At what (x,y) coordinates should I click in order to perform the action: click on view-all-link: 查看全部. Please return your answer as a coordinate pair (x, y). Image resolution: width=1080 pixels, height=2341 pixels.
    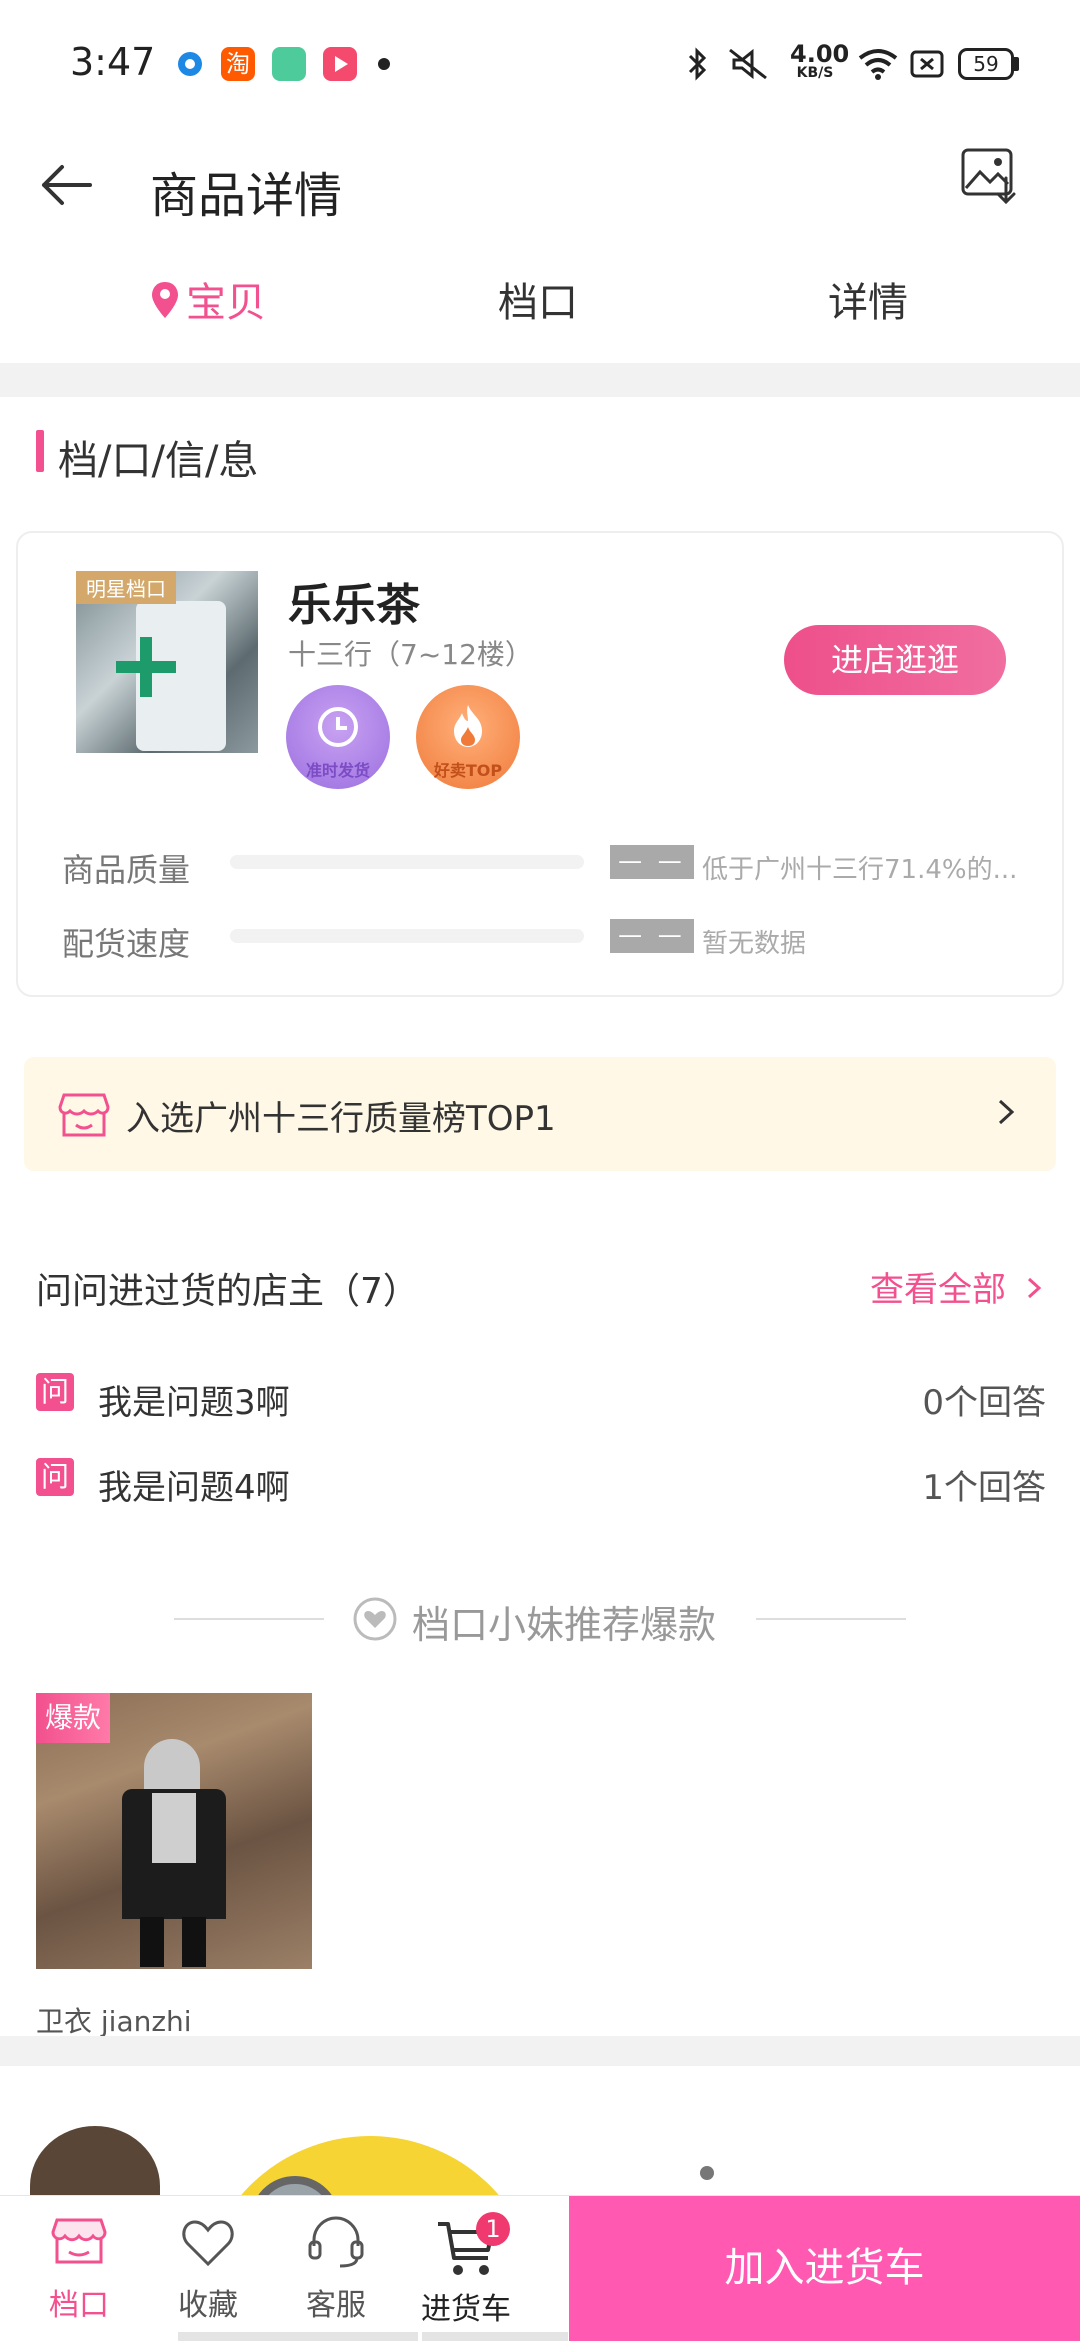
    Looking at the image, I should click on (956, 1287).